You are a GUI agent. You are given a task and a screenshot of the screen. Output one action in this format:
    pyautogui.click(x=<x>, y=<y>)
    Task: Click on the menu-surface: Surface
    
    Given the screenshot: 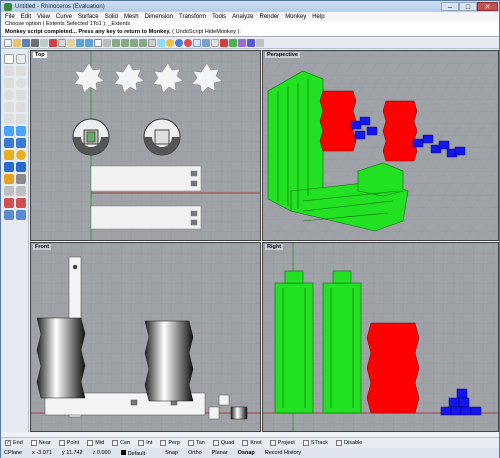 What is the action you would take?
    pyautogui.click(x=88, y=17)
    